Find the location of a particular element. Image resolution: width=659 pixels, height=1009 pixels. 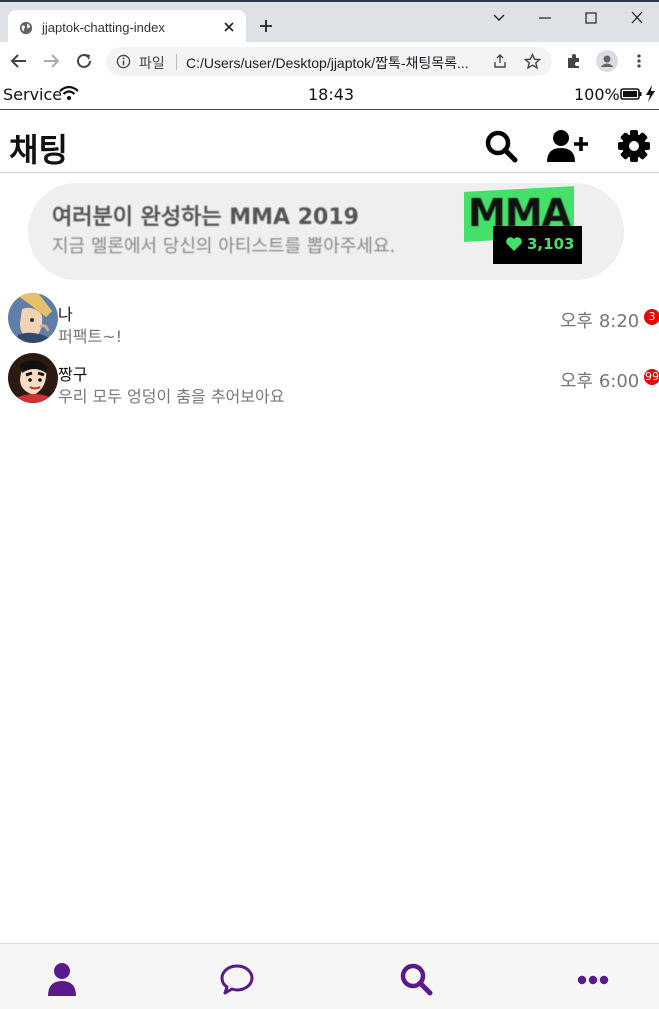

friends-icon is located at coordinates (62, 979).